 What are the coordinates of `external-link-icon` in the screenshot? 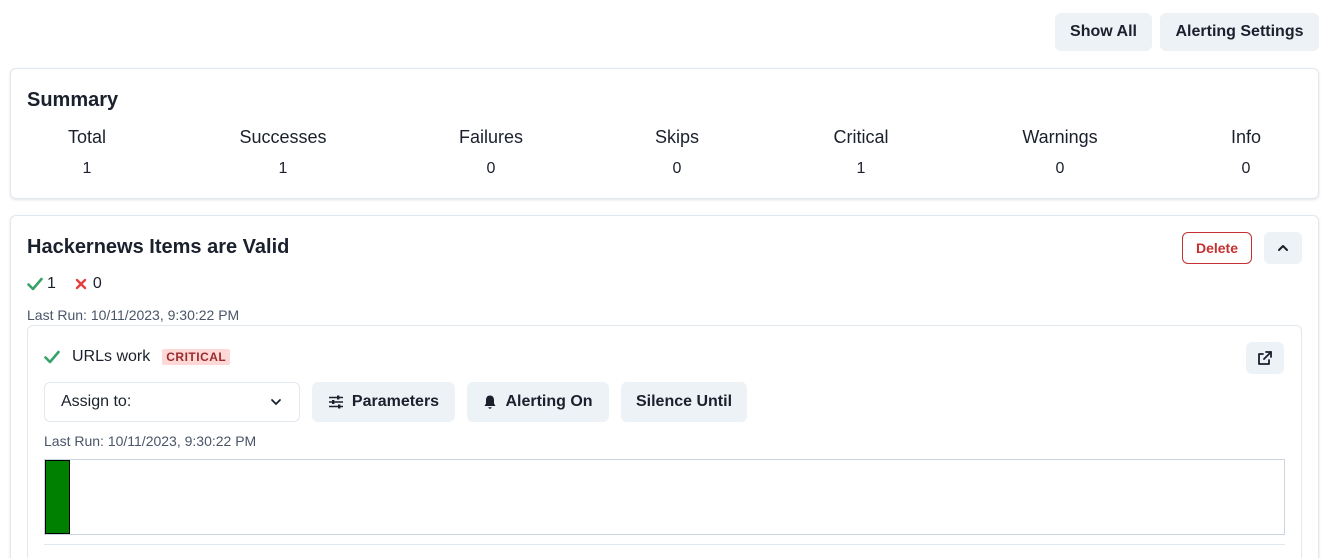 It's located at (1265, 358).